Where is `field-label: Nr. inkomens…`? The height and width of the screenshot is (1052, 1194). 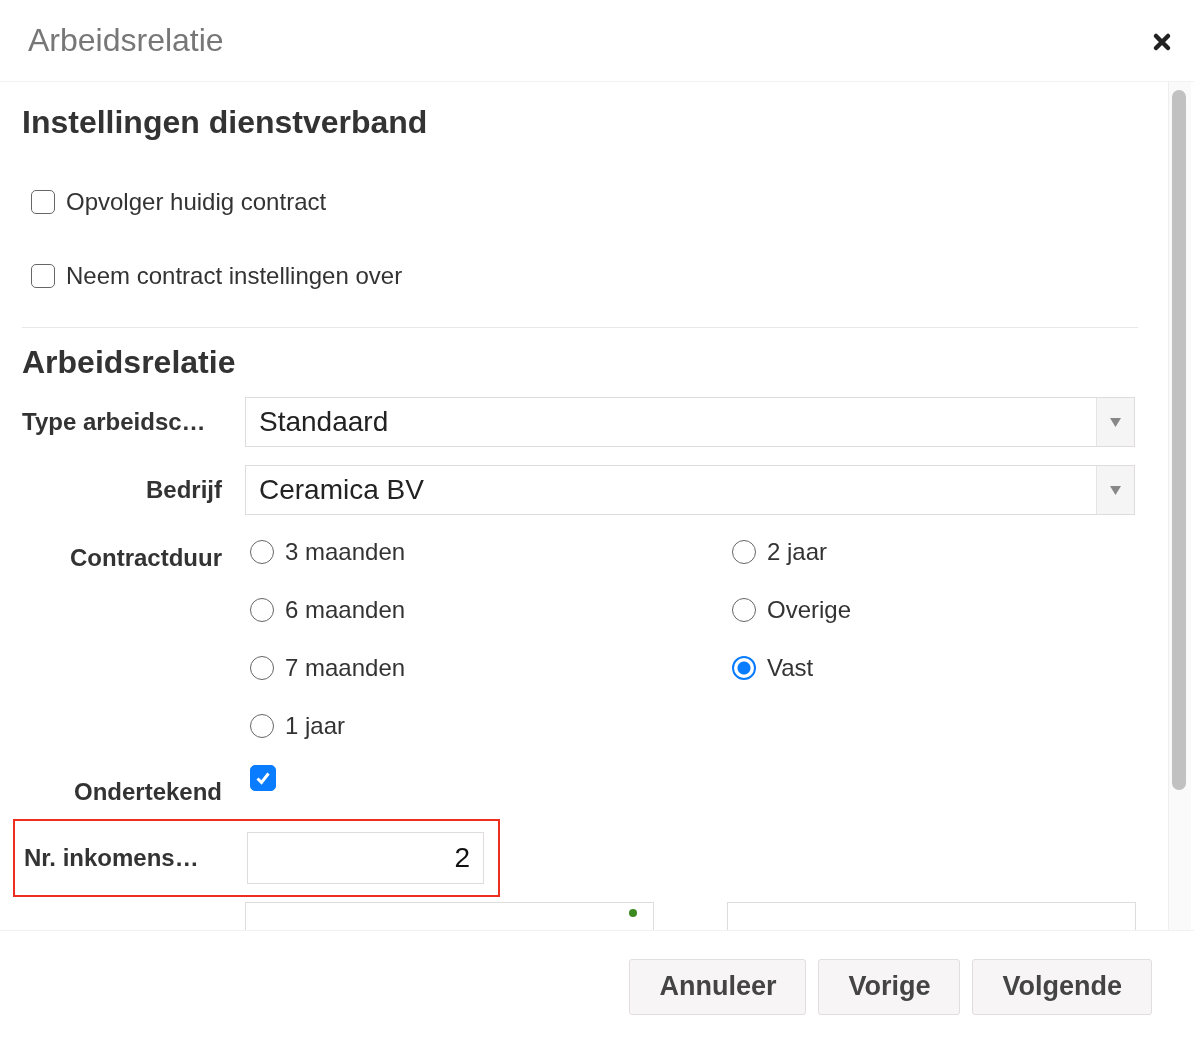
field-label: Nr. inkomens… is located at coordinates (112, 858).